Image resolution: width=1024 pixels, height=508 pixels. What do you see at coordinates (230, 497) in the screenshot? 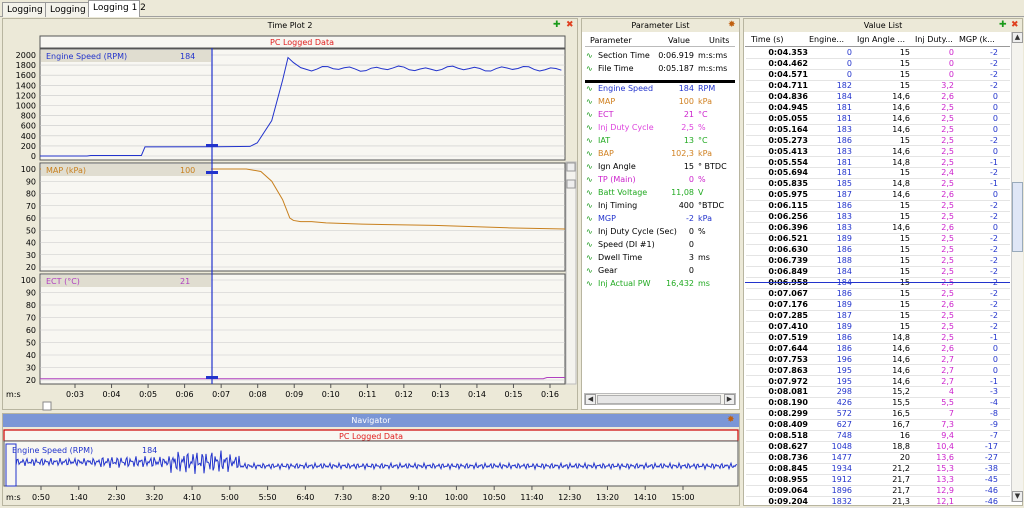
I see `nav-x-tick-label: 5:00` at bounding box center [230, 497].